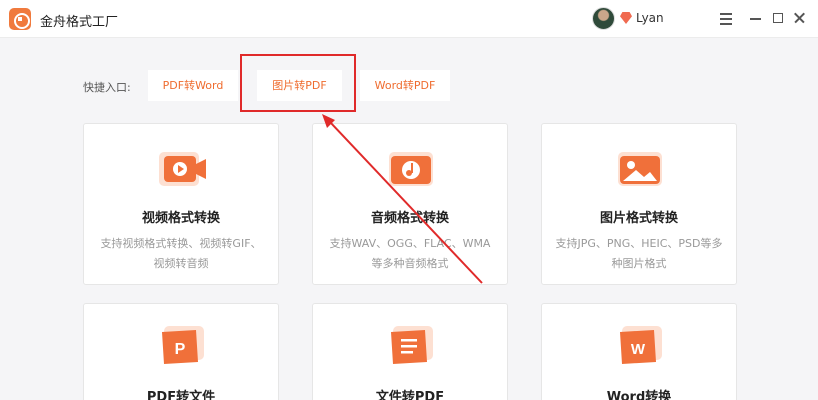 This screenshot has height=400, width=818. I want to click on menu-button, so click(726, 18).